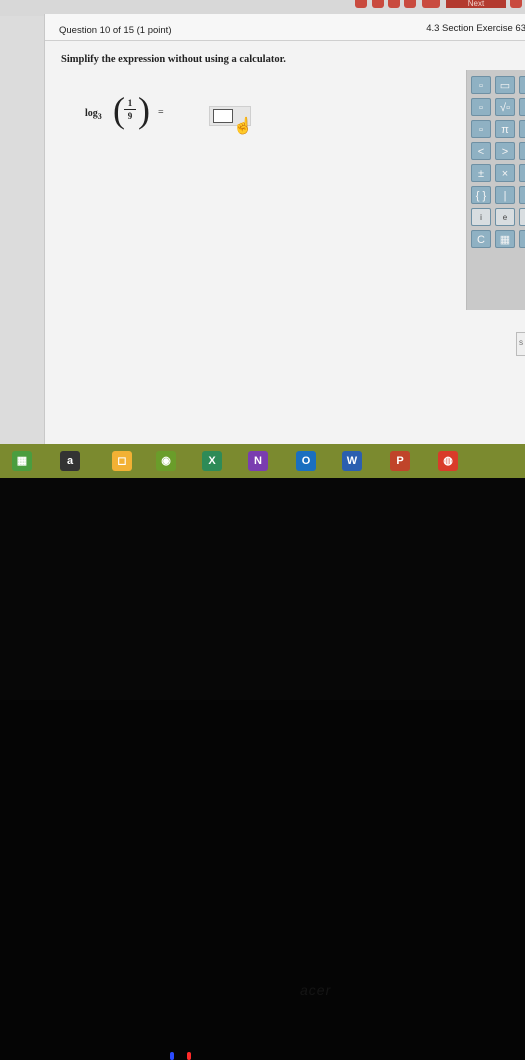 The width and height of the screenshot is (525, 1060). I want to click on taskbar-app-icon: X, so click(212, 461).